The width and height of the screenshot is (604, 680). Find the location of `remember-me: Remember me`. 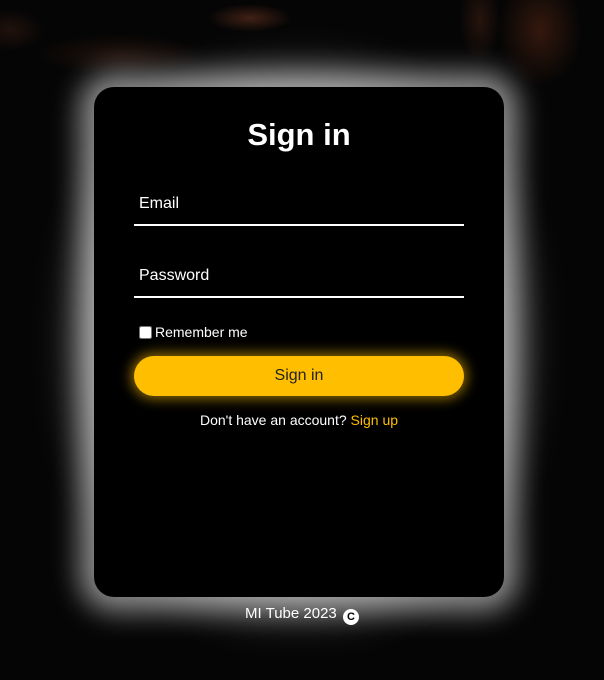

remember-me: Remember me is located at coordinates (193, 332).